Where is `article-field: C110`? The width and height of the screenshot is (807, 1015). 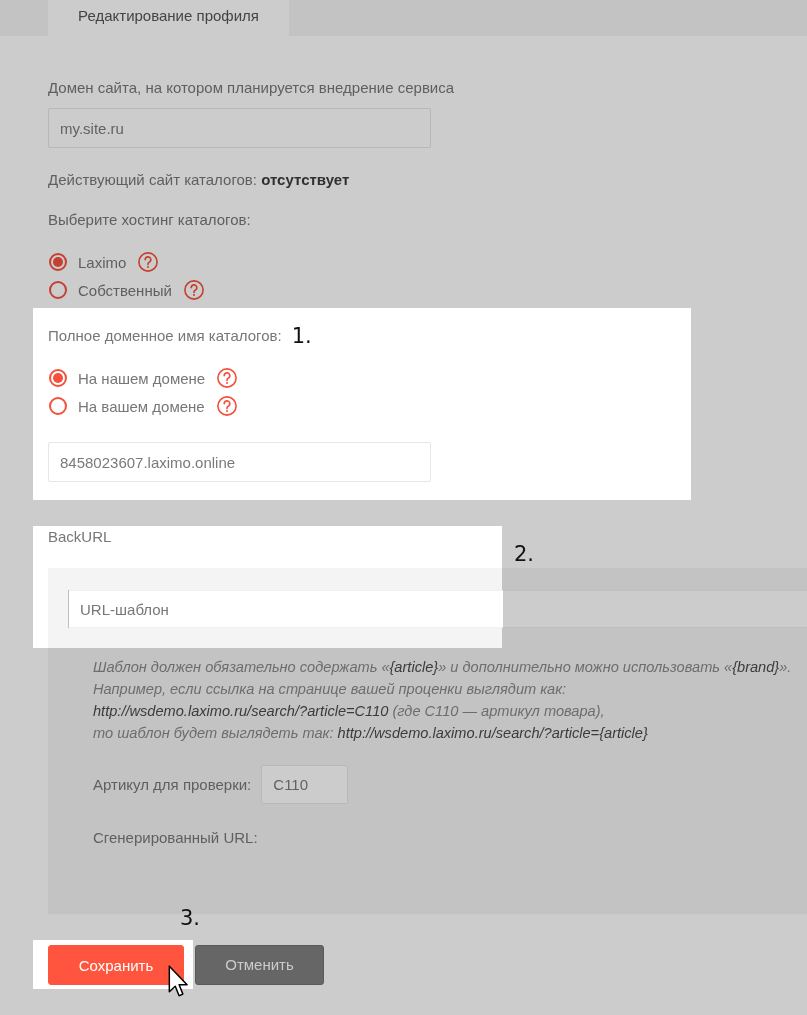
article-field: C110 is located at coordinates (305, 784).